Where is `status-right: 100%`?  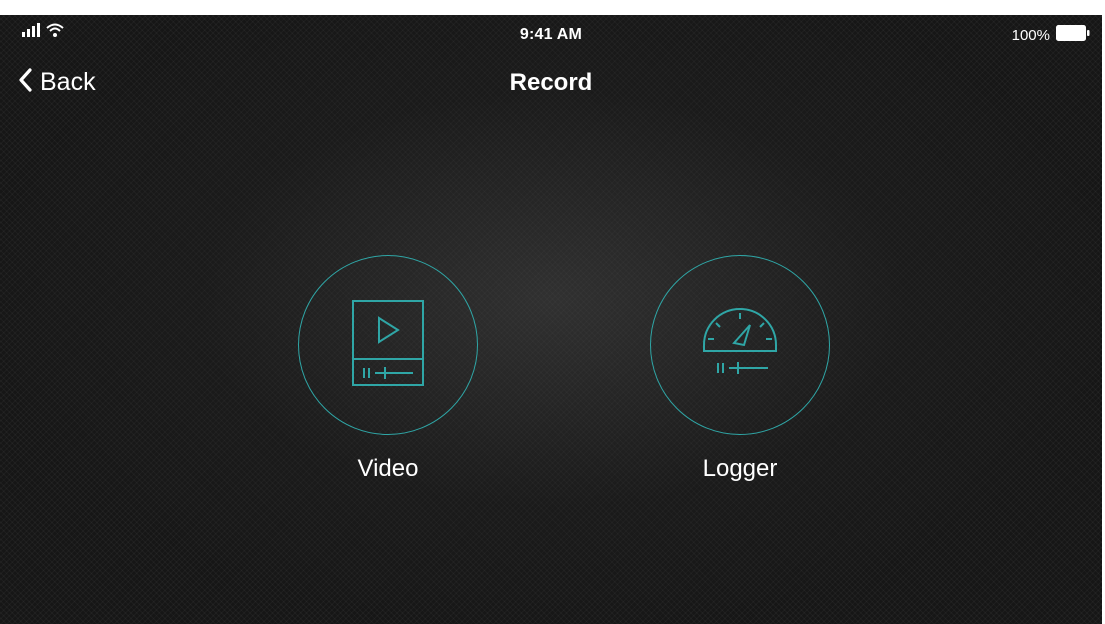
status-right: 100% is located at coordinates (1051, 35).